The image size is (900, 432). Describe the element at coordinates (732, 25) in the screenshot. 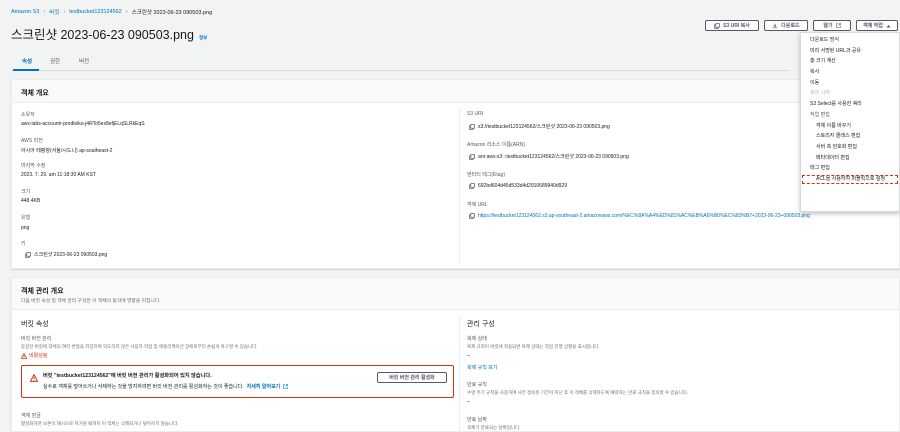

I see `copy-s3-uri-button: S3 URI 복사` at that location.